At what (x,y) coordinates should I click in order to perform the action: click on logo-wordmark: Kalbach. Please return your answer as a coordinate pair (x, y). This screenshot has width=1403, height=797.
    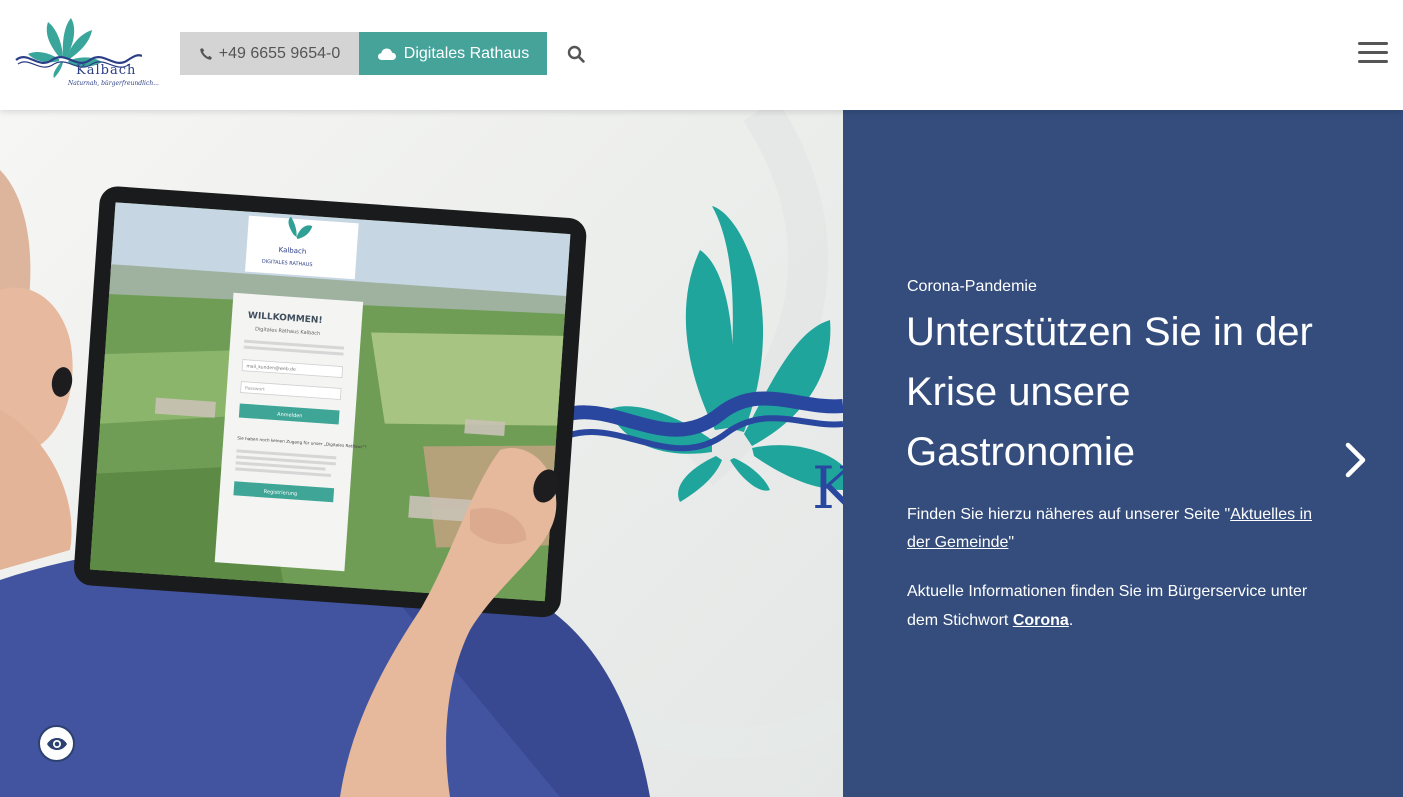
    Looking at the image, I should click on (106, 70).